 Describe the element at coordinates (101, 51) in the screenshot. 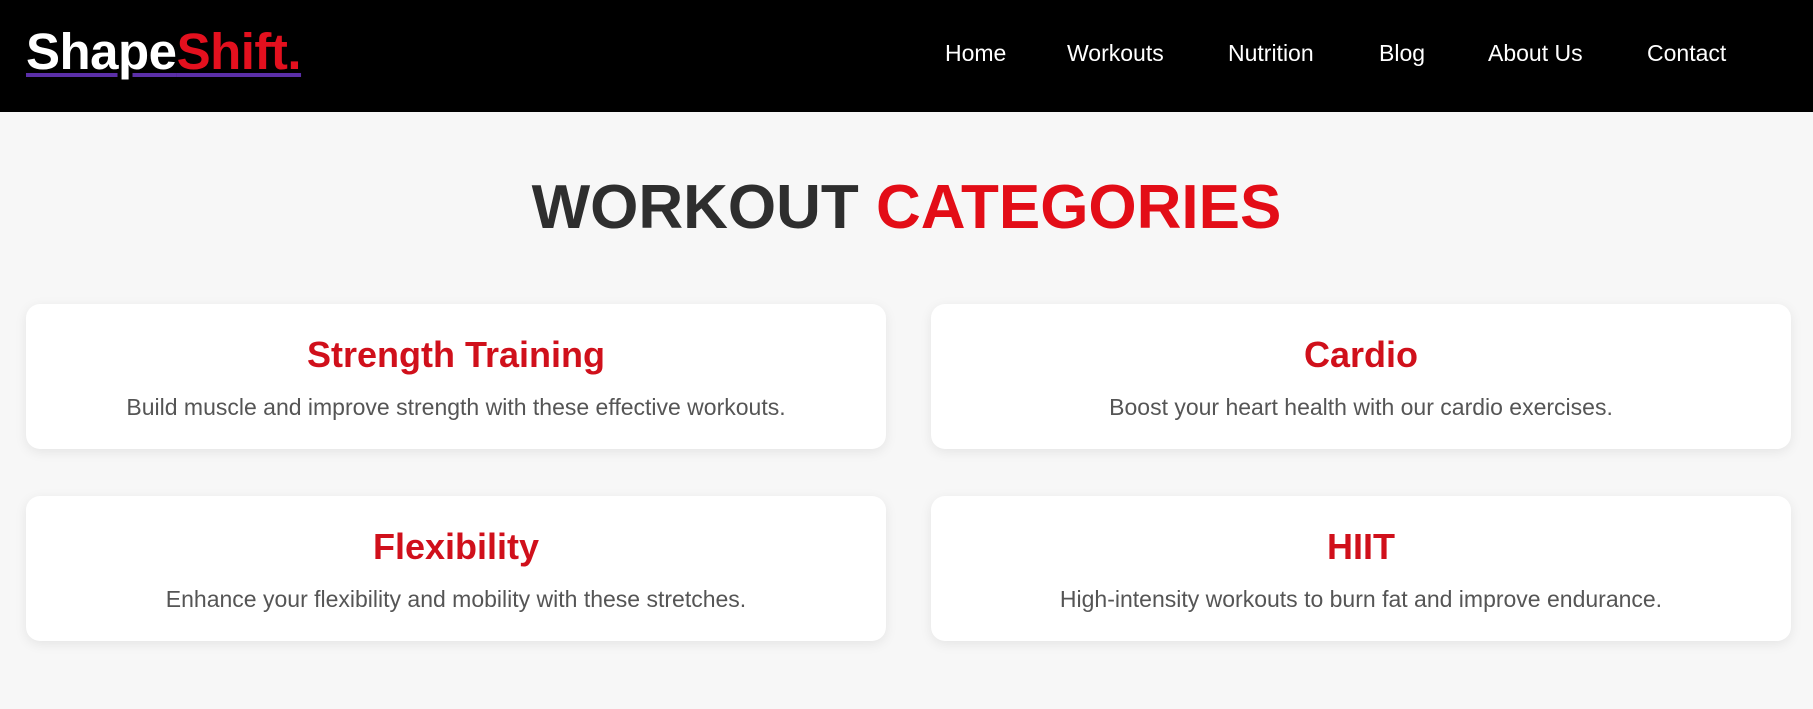

I see `logo-text-shape: Shape` at that location.